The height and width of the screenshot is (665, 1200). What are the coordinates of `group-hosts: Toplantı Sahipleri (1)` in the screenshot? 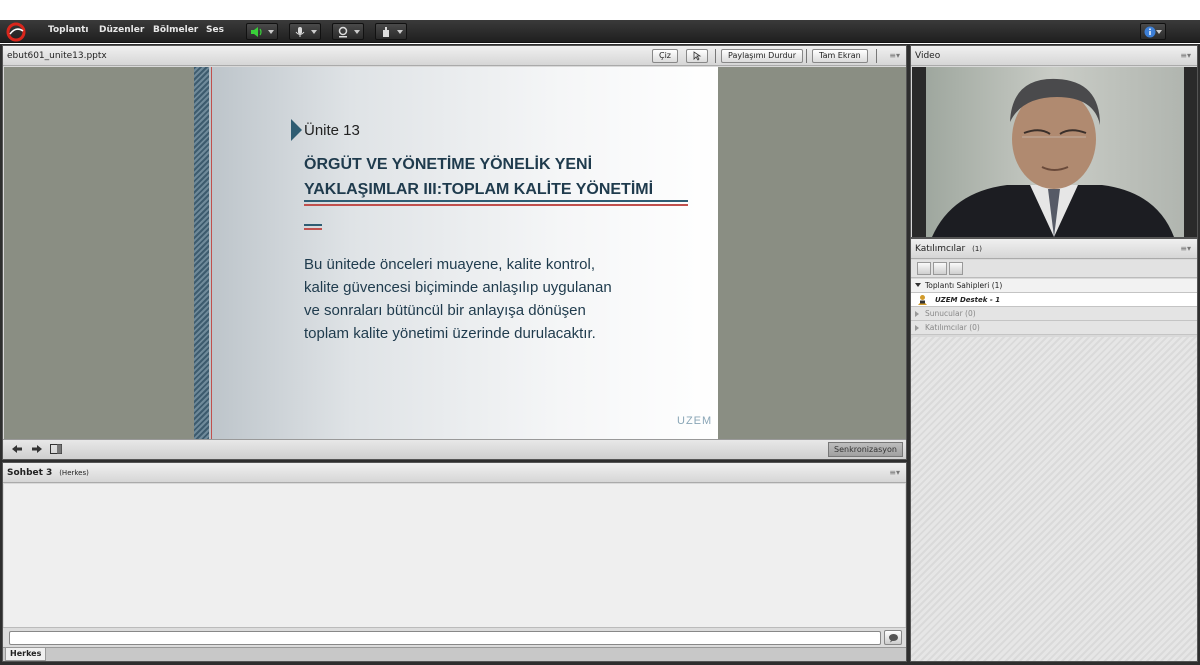 It's located at (1054, 286).